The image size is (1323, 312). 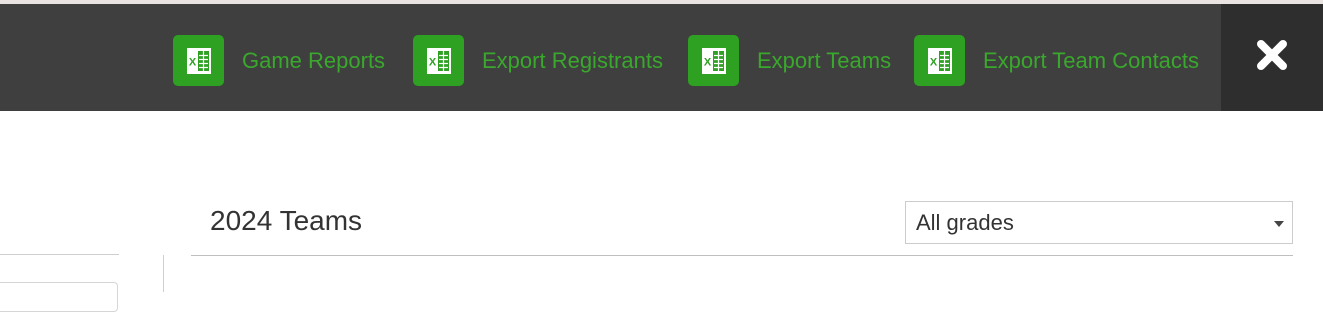 I want to click on export-registrants-label: Export Registrants, so click(x=572, y=60).